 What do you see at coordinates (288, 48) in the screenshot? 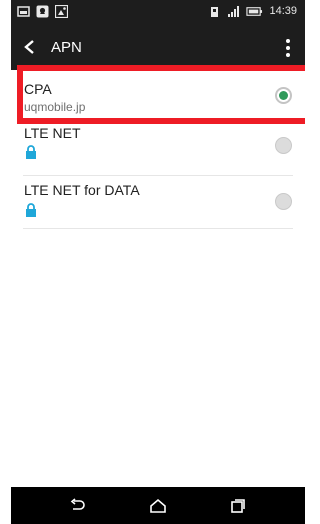
I see `more-vert-icon` at bounding box center [288, 48].